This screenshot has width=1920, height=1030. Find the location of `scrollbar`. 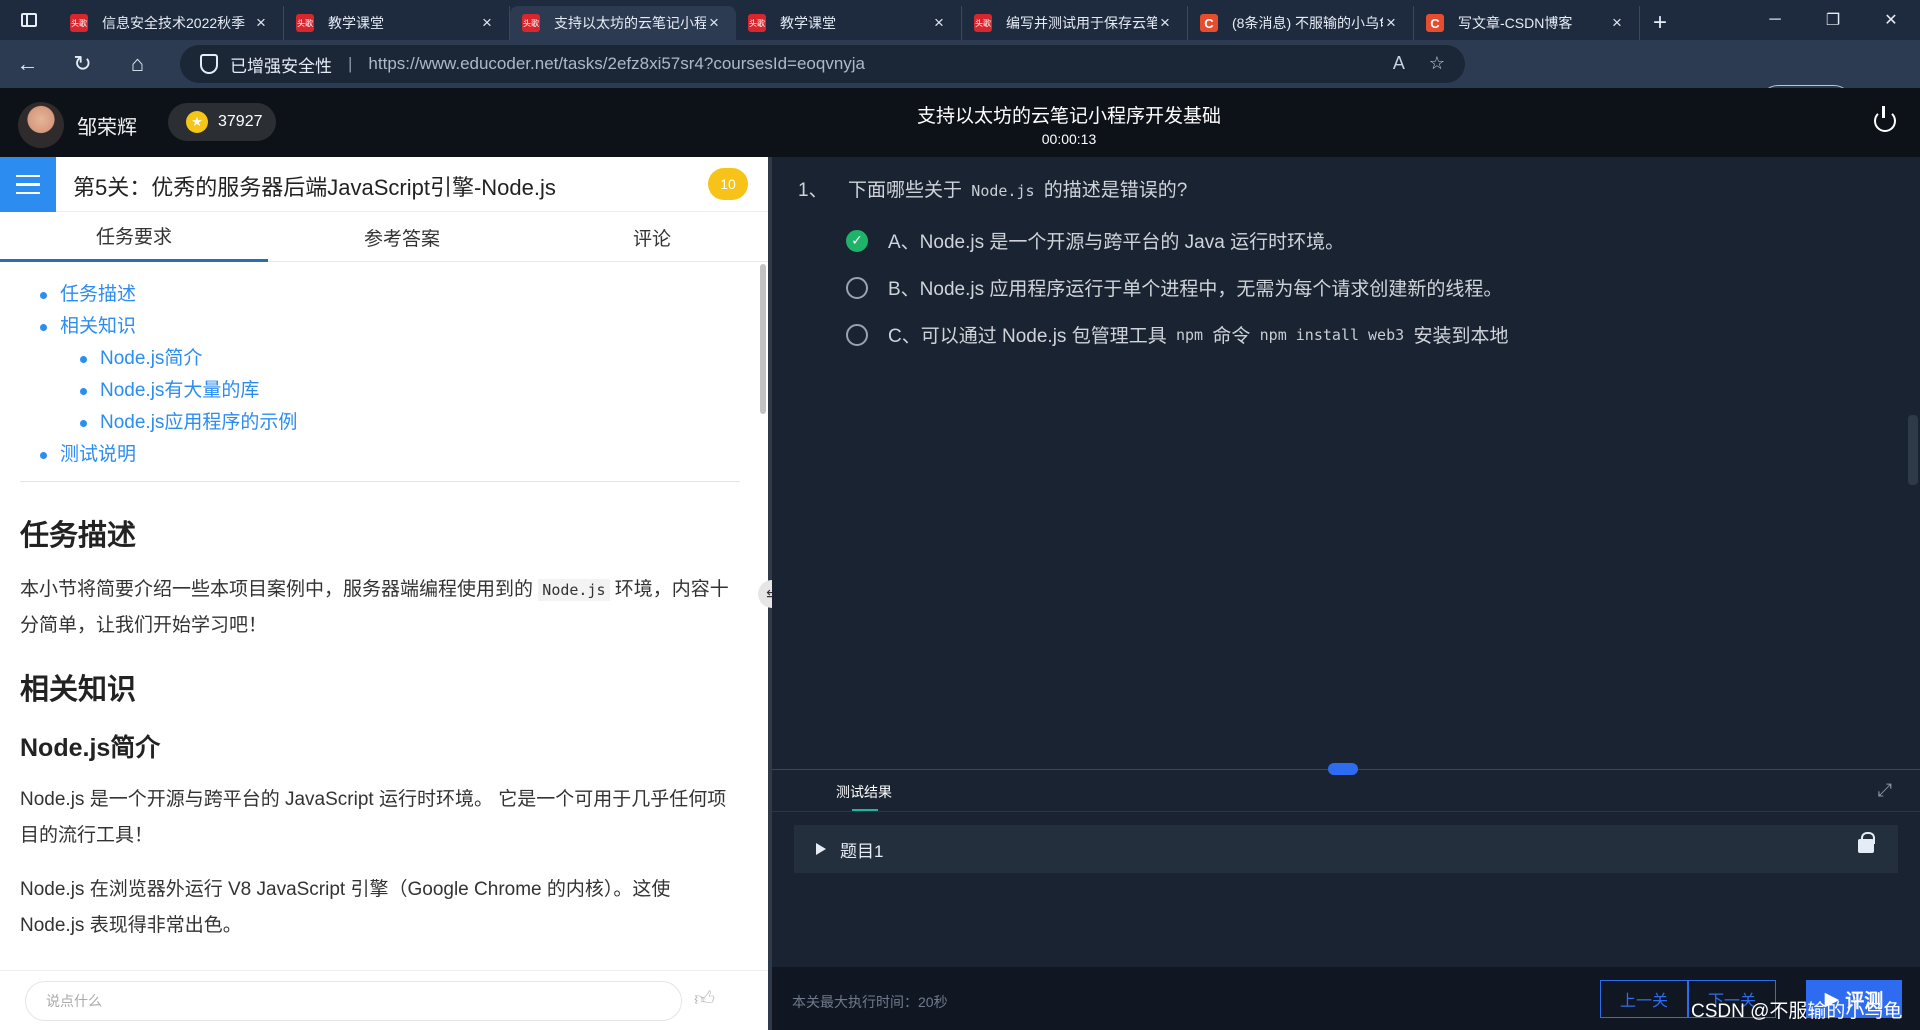

scrollbar is located at coordinates (763, 339).